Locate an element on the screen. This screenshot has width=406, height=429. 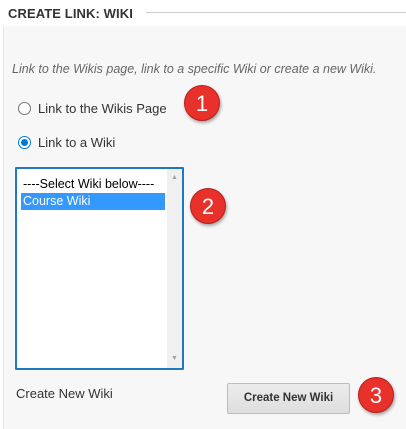
radio-label-wikis-page: Link to the Wikis Page is located at coordinates (102, 108).